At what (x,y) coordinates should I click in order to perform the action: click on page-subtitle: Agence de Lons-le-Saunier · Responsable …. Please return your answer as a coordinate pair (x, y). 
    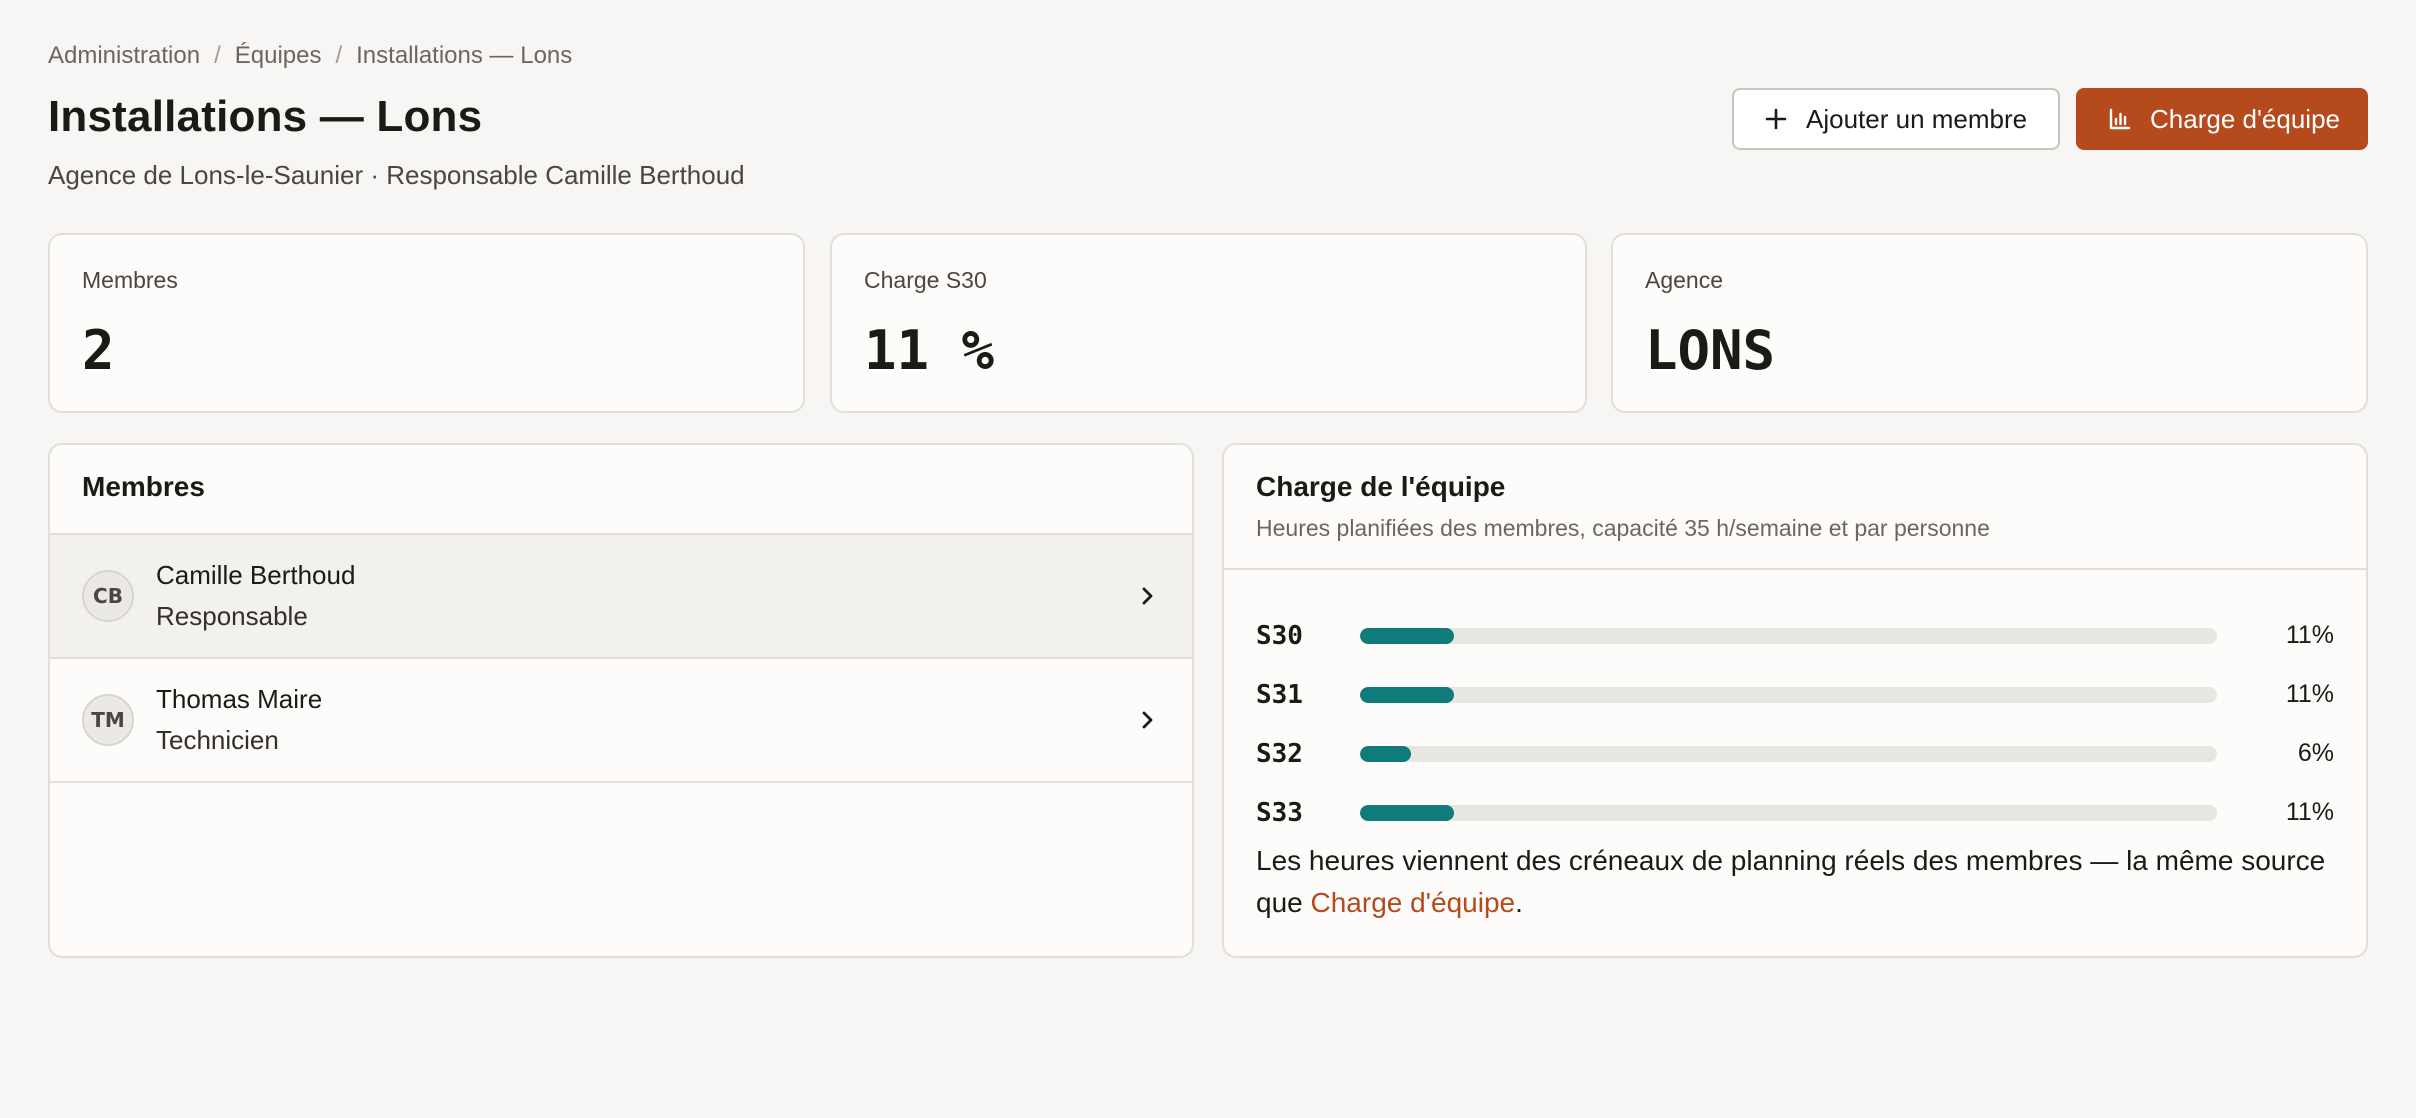
    Looking at the image, I should click on (396, 175).